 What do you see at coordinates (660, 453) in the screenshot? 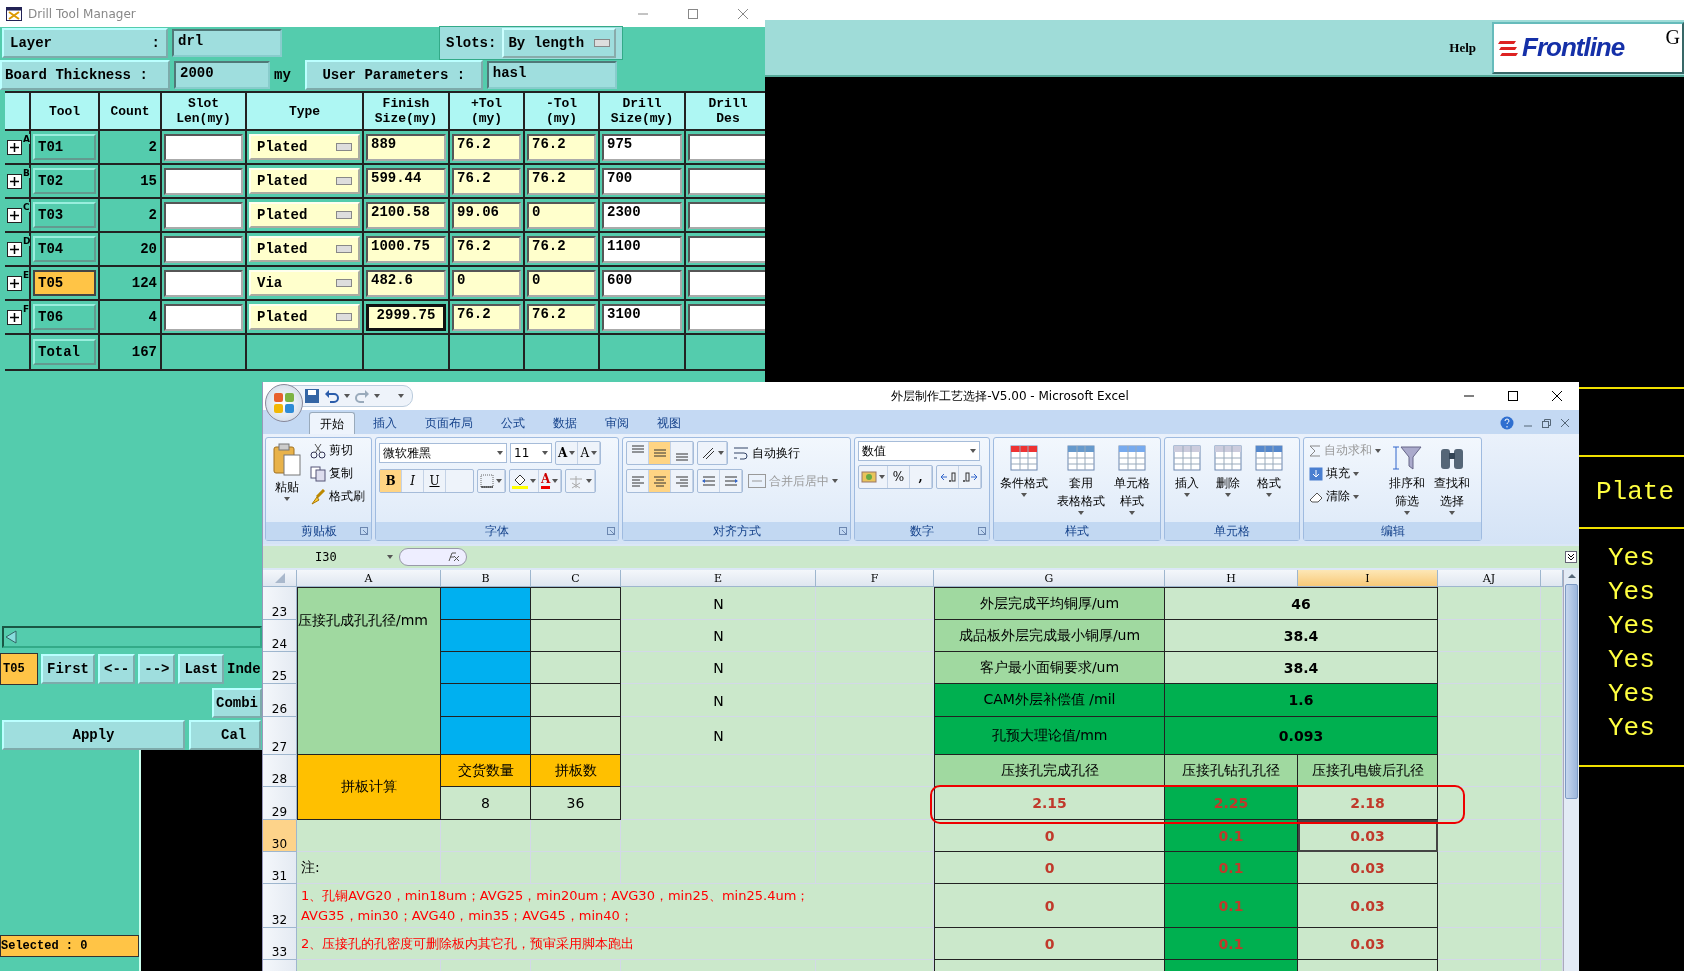
I see `vertical-align-button` at bounding box center [660, 453].